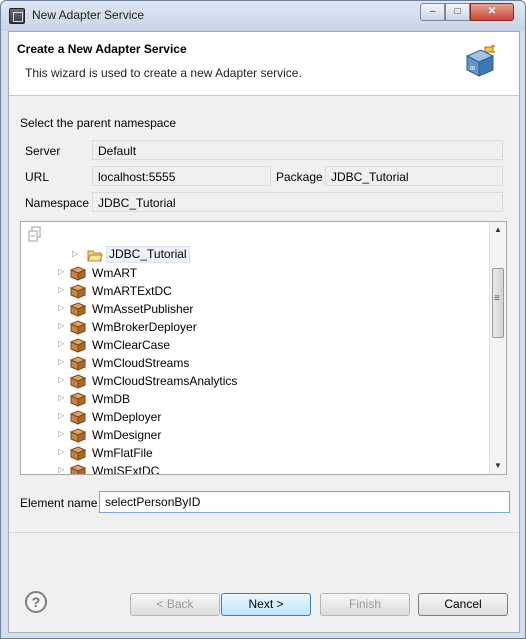 Image resolution: width=526 pixels, height=639 pixels. I want to click on wizard-title: Create a New Adapter Service, so click(102, 49).